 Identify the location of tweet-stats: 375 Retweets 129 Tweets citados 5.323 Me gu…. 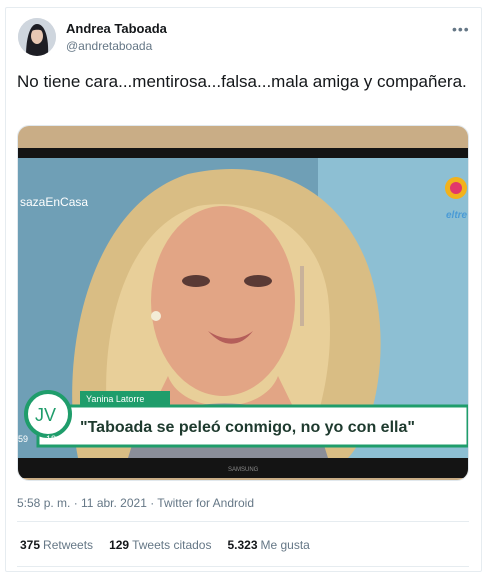
(165, 545).